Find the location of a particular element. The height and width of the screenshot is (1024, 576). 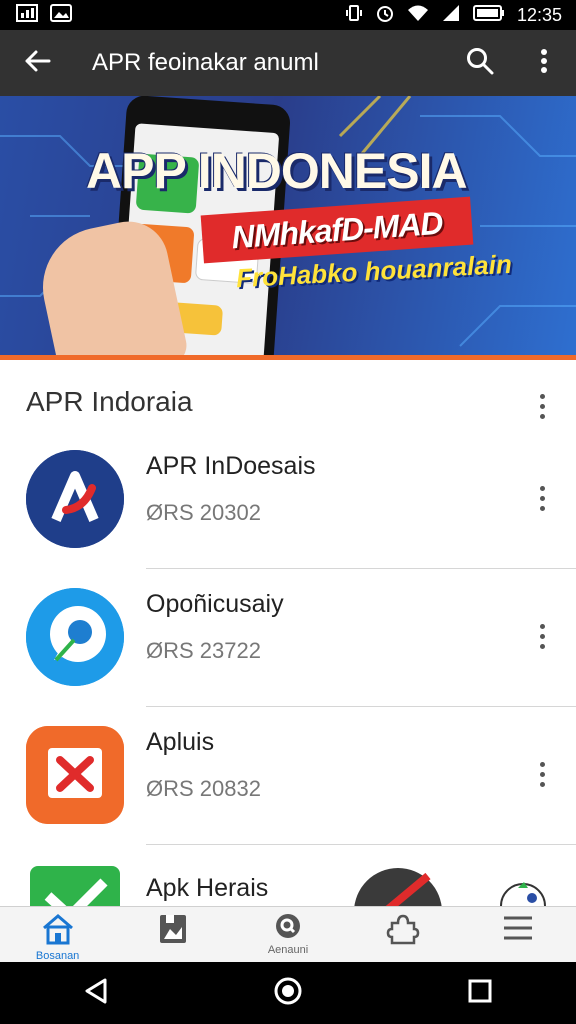

chat-bubble-icon is located at coordinates (75, 637).